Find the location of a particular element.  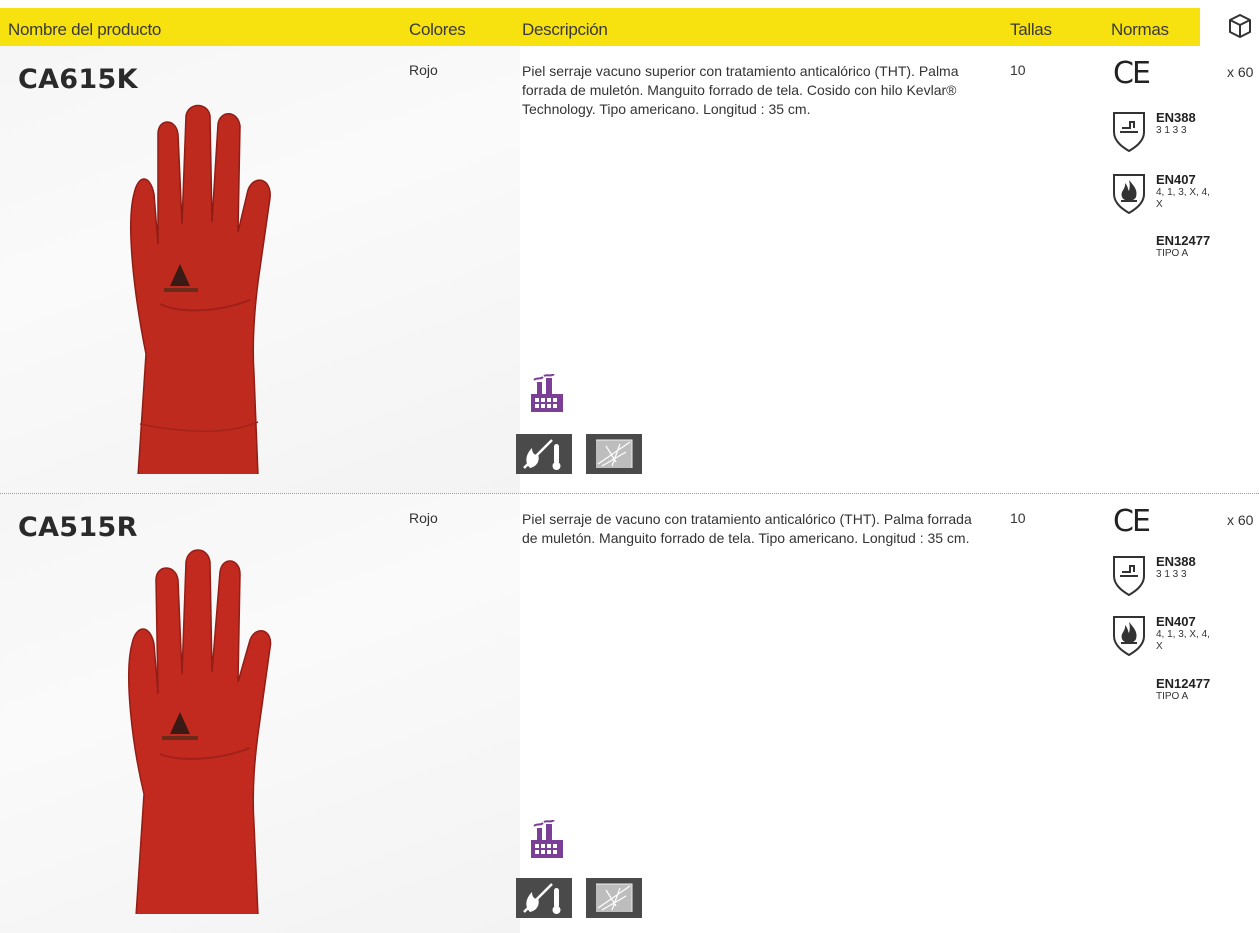

product-name: CA615K is located at coordinates (78, 79).